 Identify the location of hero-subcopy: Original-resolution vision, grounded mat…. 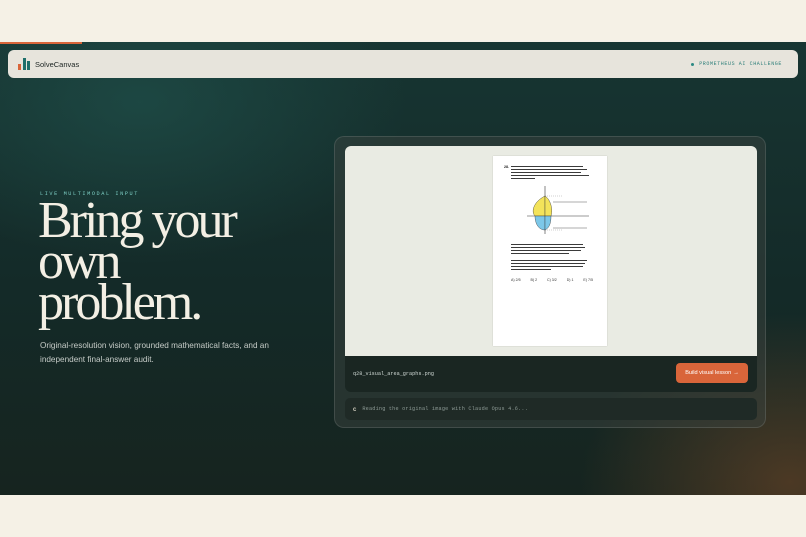
(154, 352).